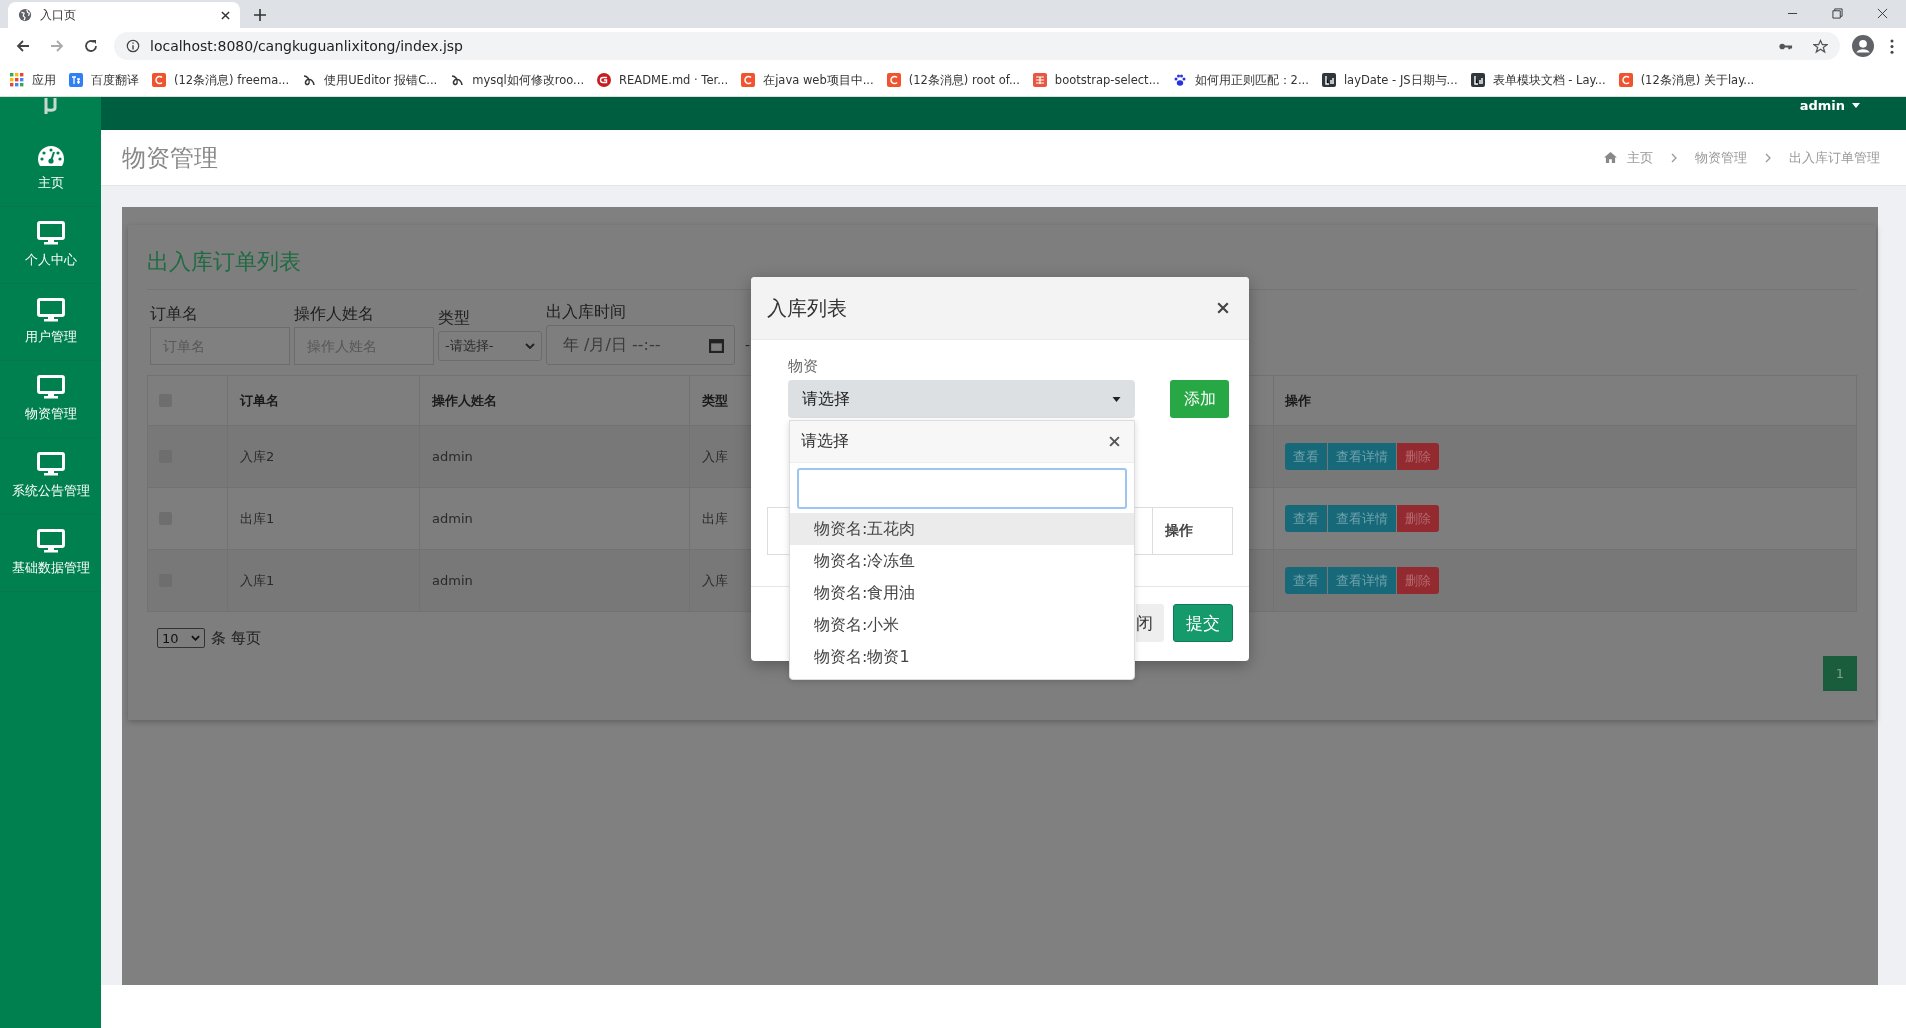 The image size is (1906, 1028). I want to click on page-size-select: 10, so click(181, 638).